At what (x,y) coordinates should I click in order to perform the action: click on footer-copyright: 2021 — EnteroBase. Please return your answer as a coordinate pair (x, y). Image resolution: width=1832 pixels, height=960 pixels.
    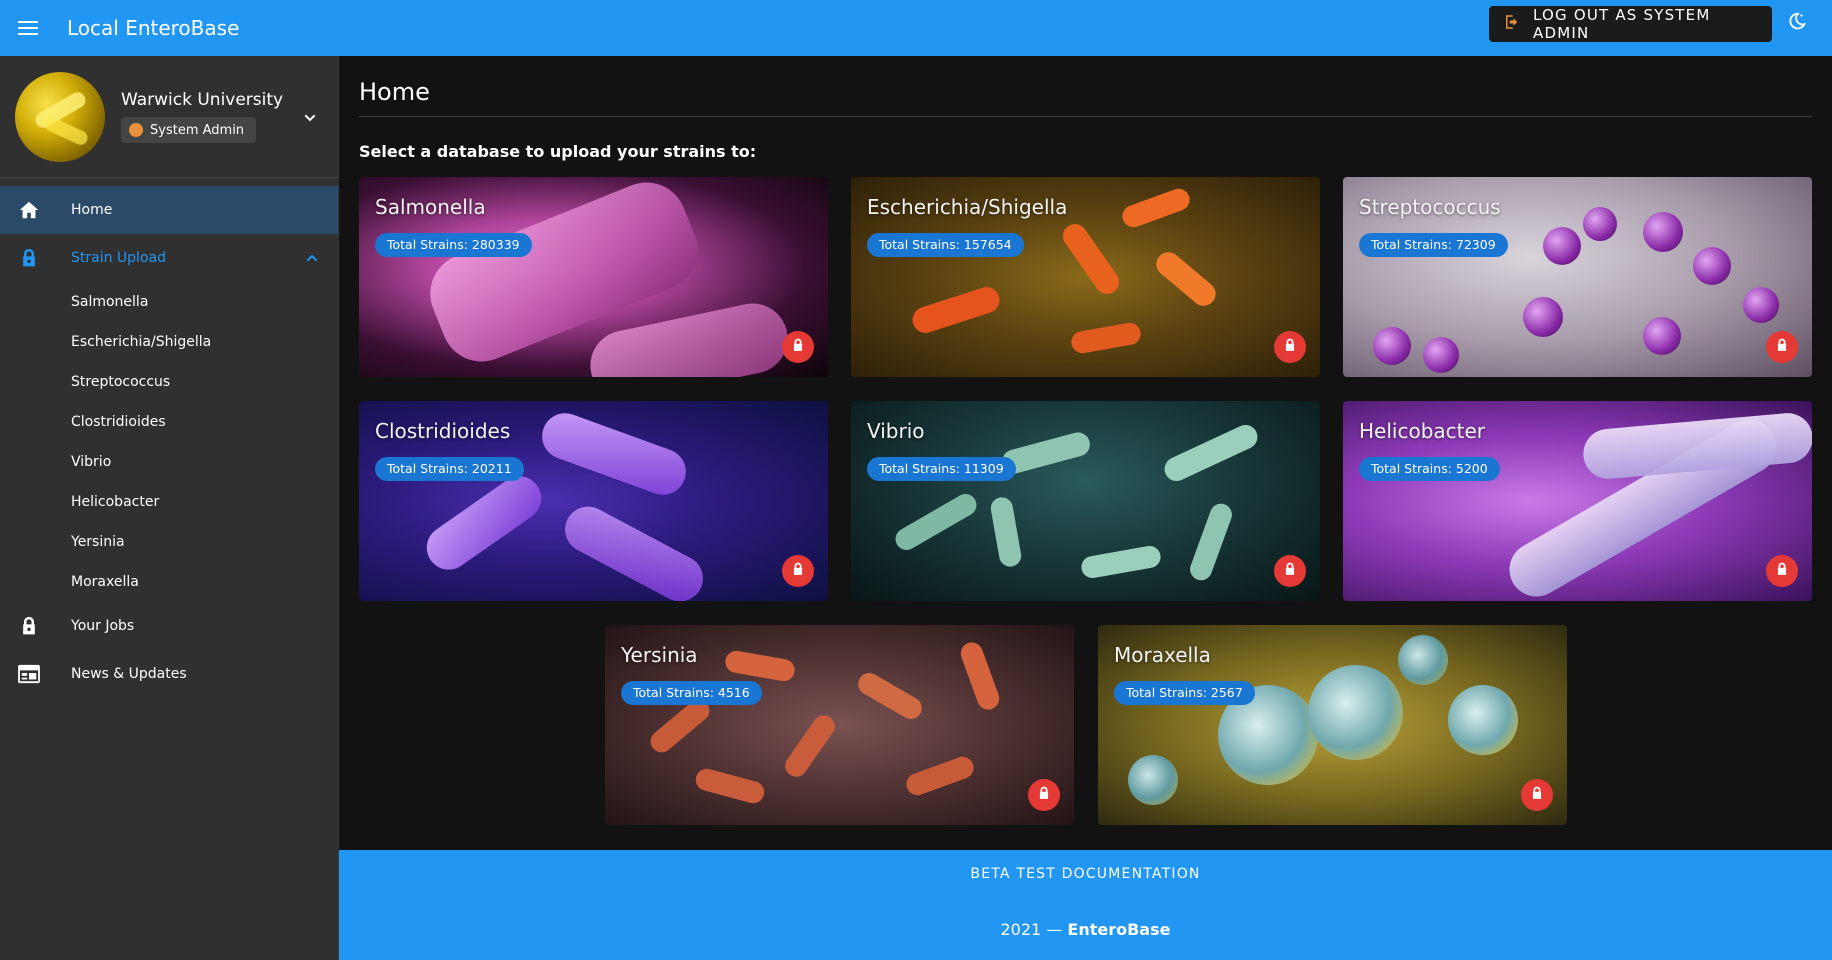
    Looking at the image, I should click on (1085, 929).